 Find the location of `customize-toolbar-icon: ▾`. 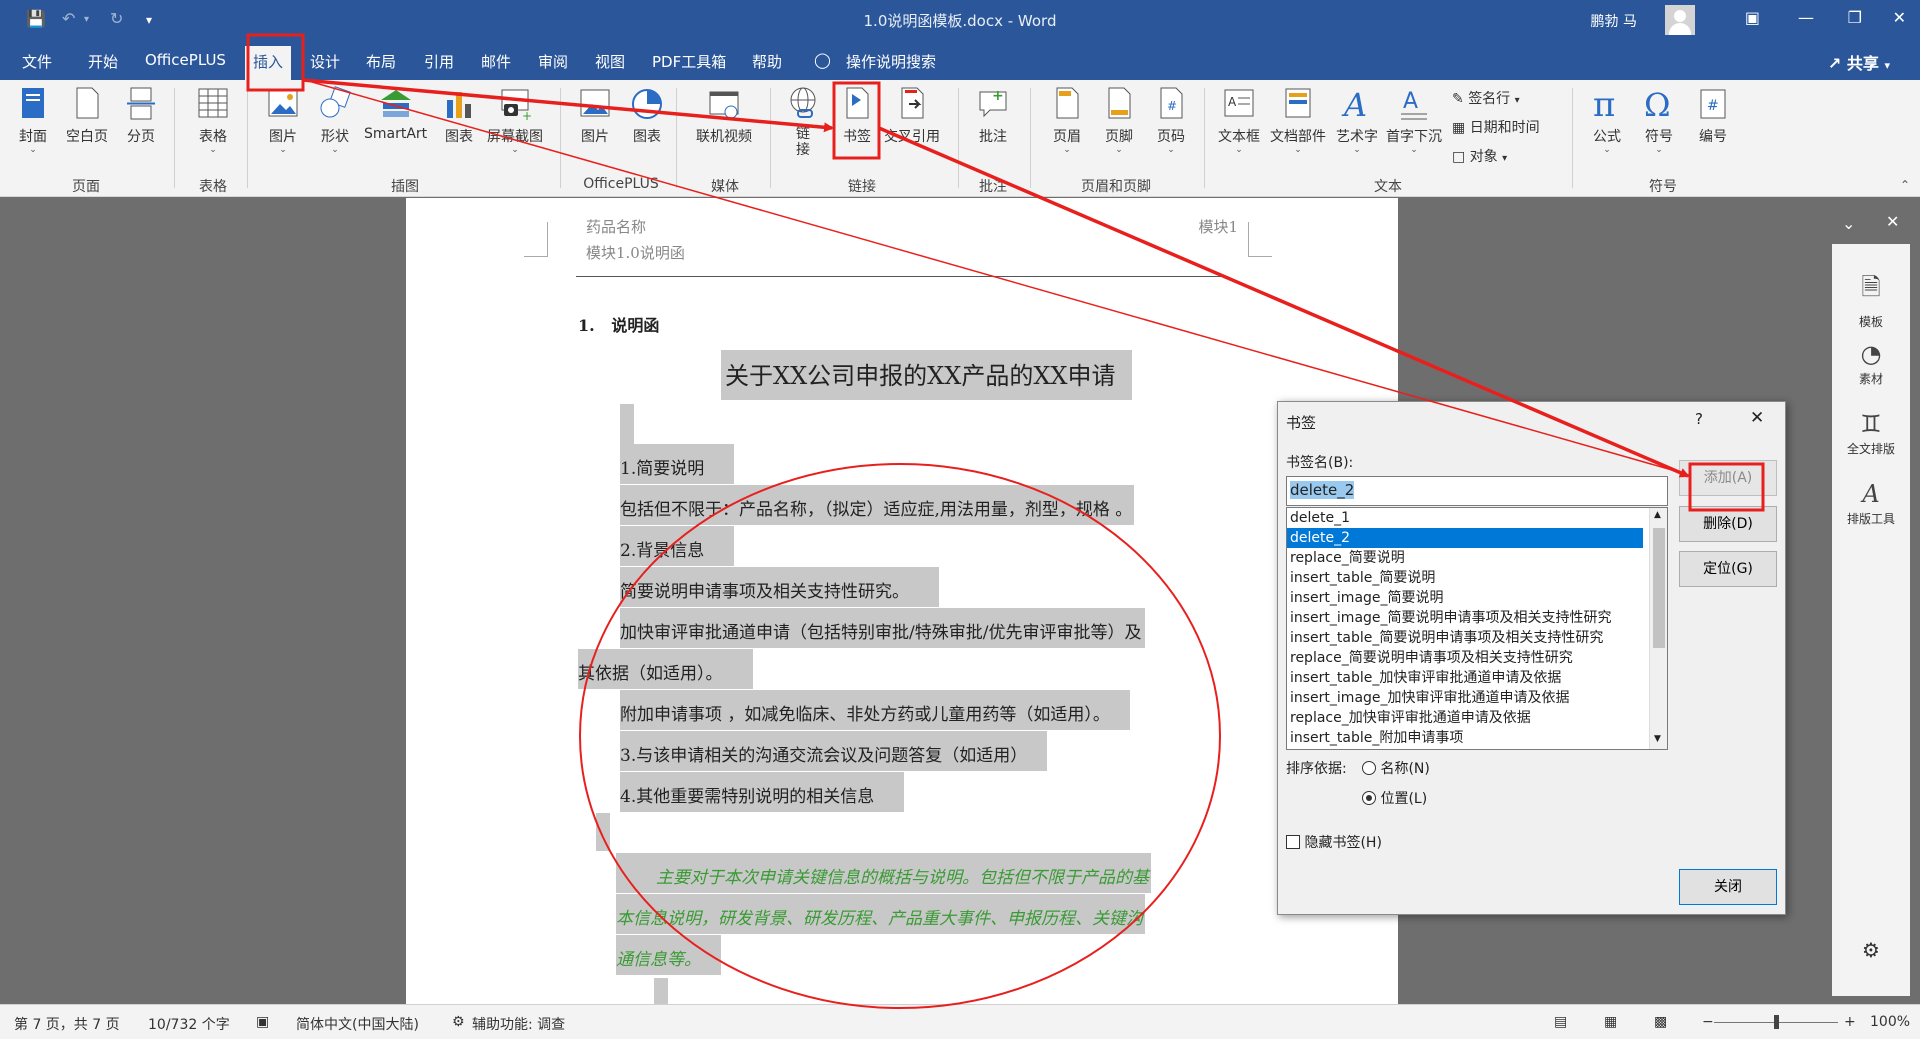

customize-toolbar-icon: ▾ is located at coordinates (149, 20).